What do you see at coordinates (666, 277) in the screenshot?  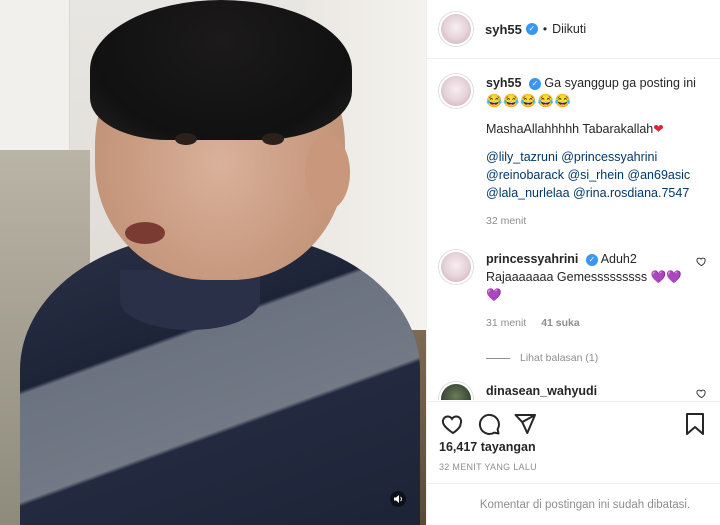 I see `purple-heart-icon: 💜💜` at bounding box center [666, 277].